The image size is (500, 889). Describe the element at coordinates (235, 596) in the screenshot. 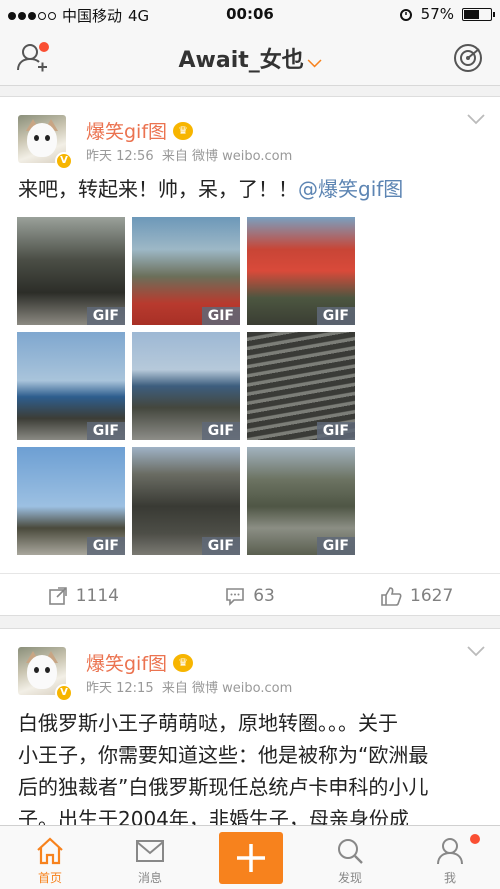

I see `comment-icon` at that location.